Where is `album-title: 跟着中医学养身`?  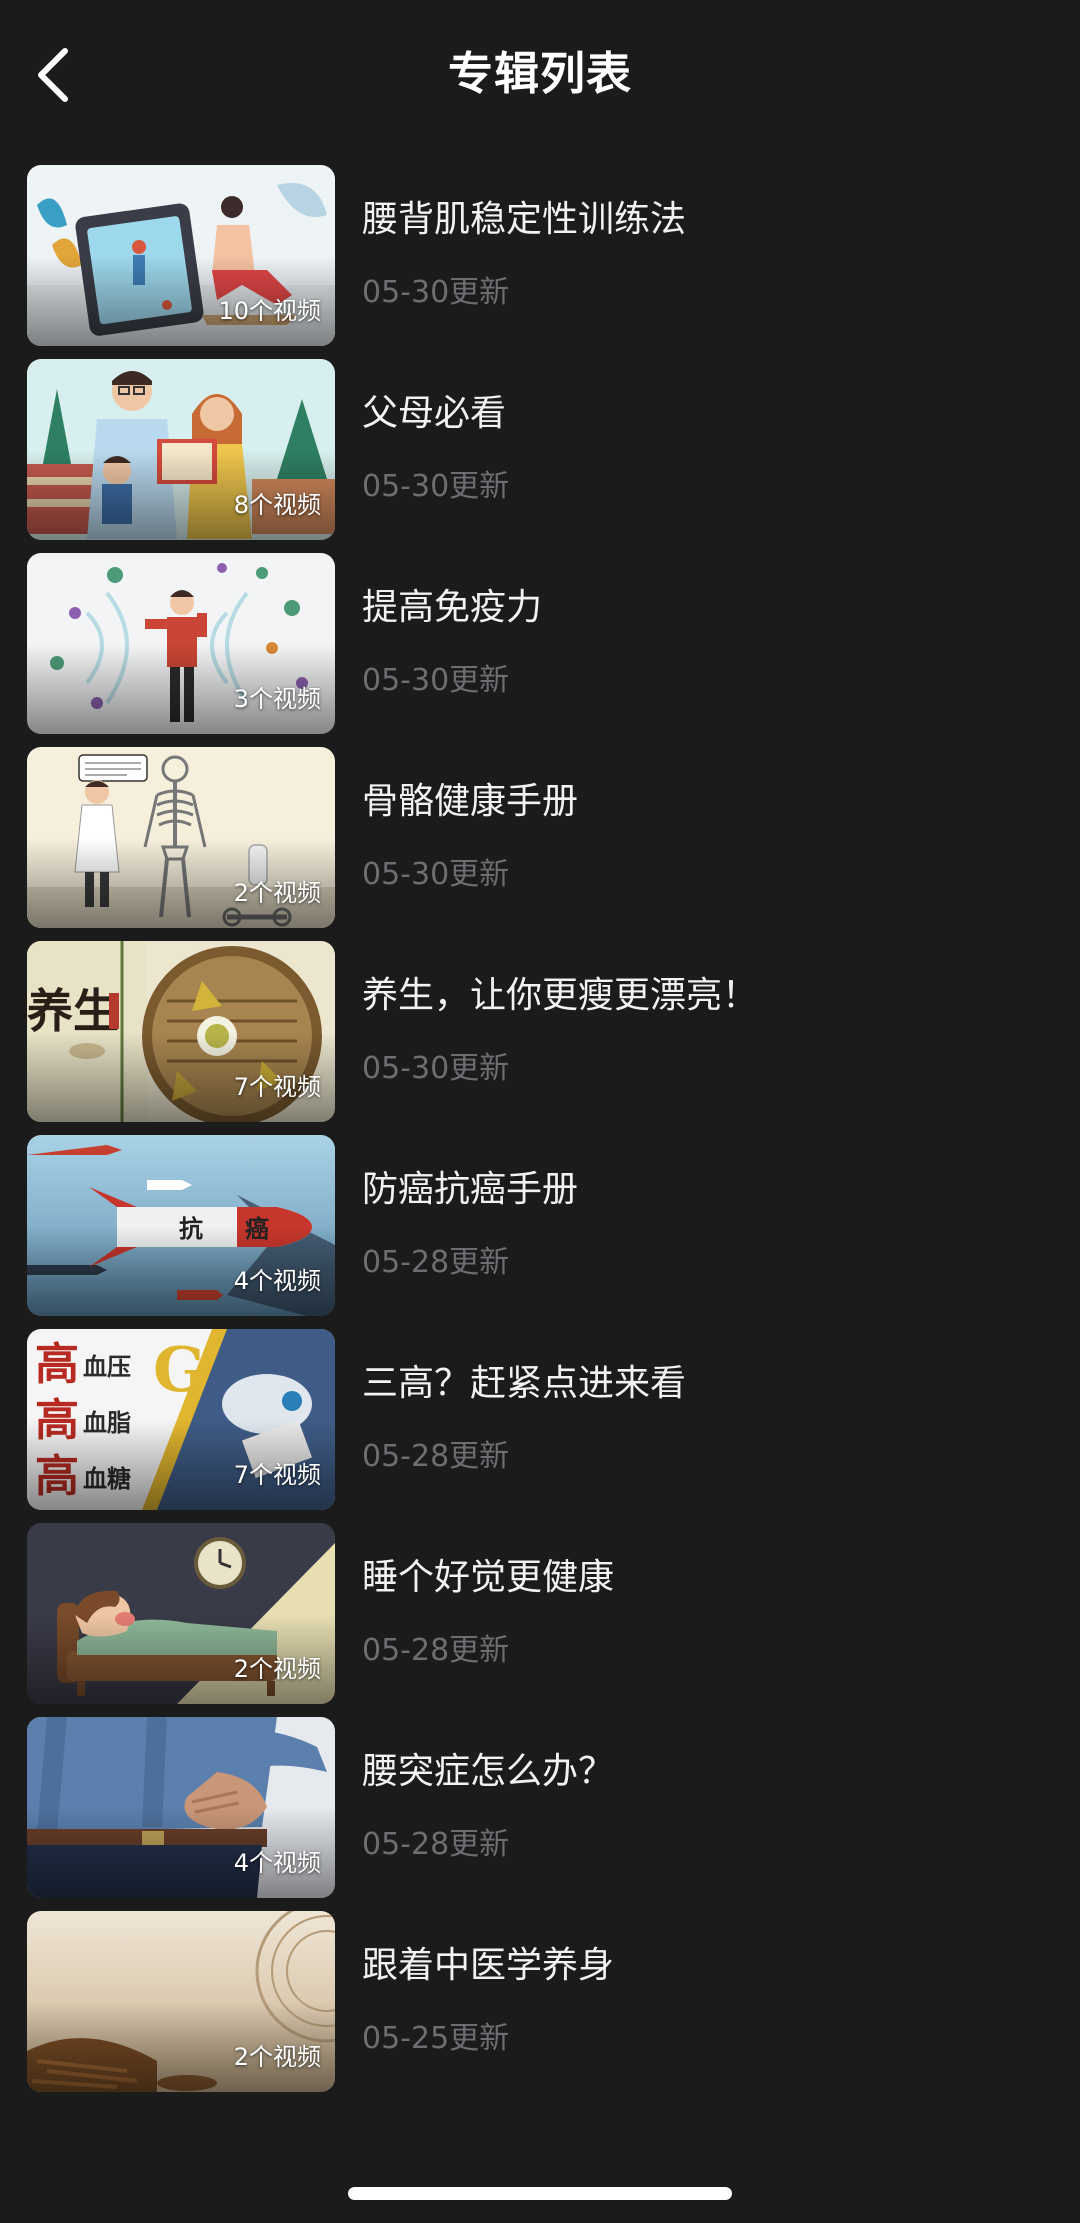
album-title: 跟着中医学养身 is located at coordinates (488, 1965).